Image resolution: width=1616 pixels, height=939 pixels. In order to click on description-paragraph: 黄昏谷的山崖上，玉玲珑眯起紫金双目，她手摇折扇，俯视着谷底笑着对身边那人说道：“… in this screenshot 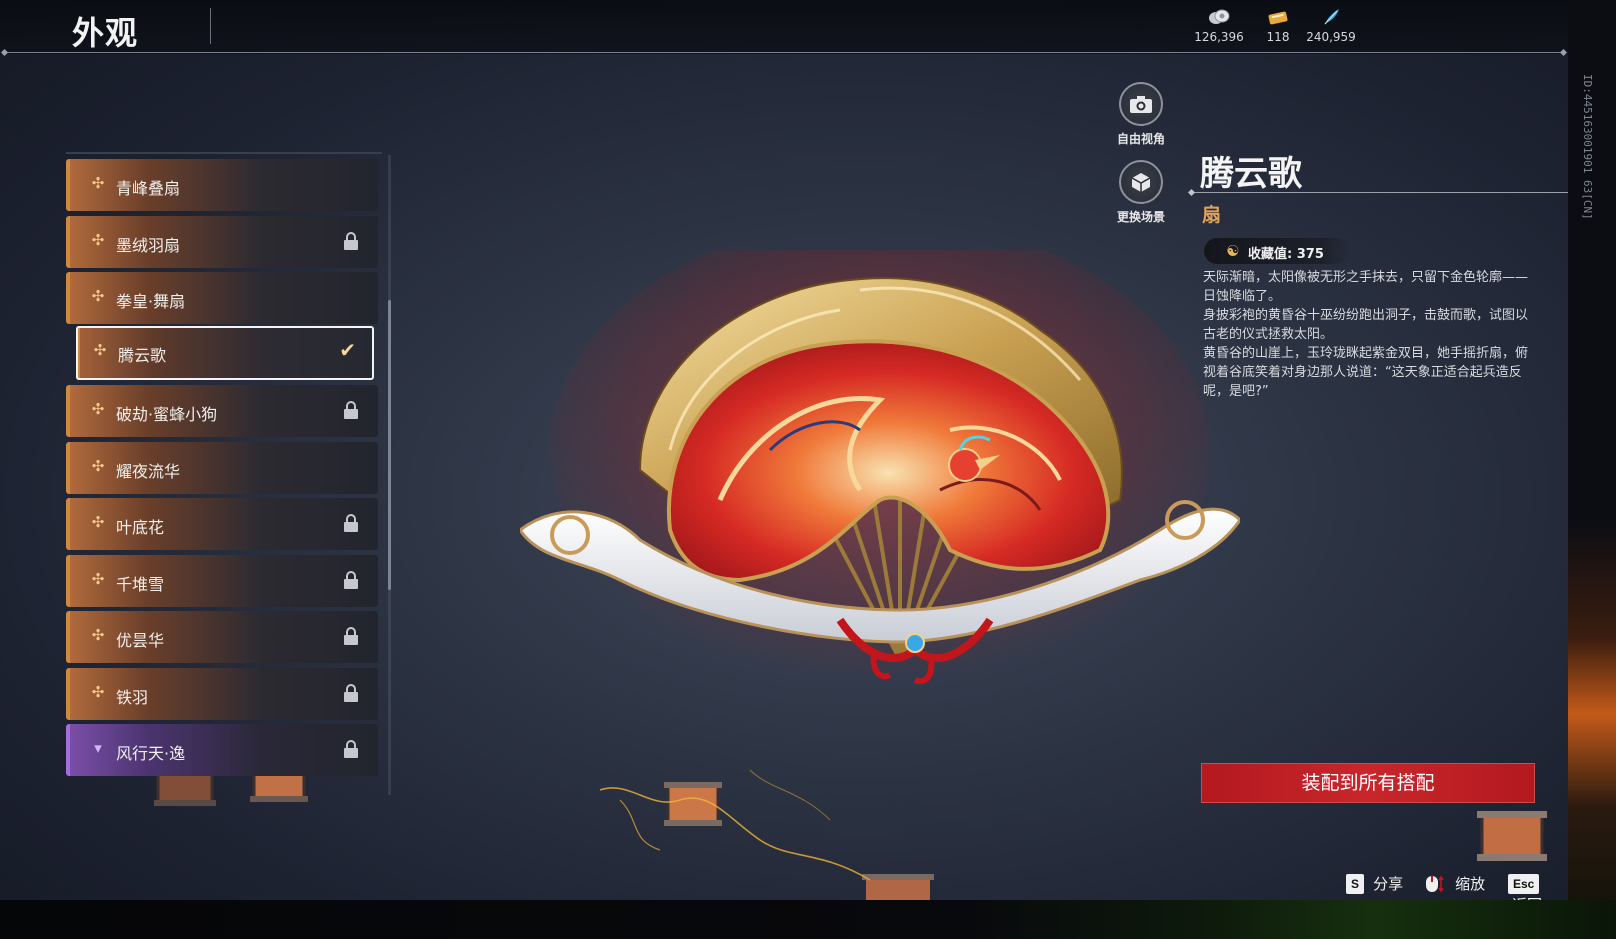, I will do `click(1366, 372)`.